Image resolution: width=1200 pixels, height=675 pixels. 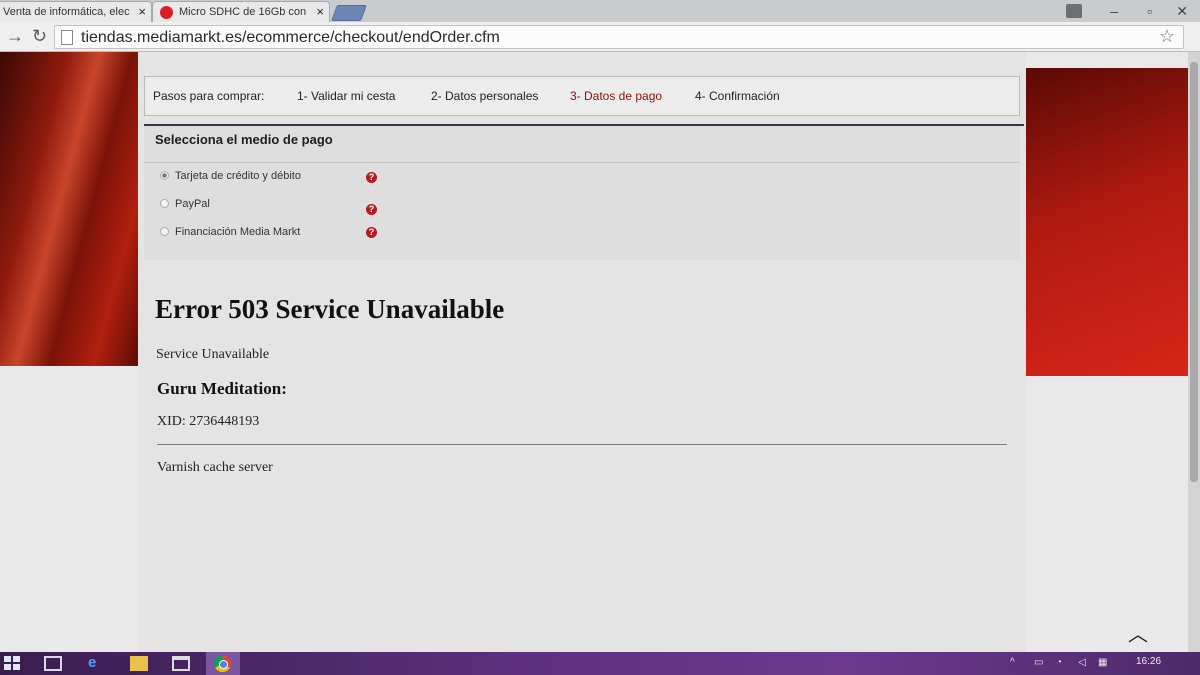 I want to click on windows-taskbar: e ^ ▭ ◔ ◁ ▦ 16:26, so click(x=600, y=663).